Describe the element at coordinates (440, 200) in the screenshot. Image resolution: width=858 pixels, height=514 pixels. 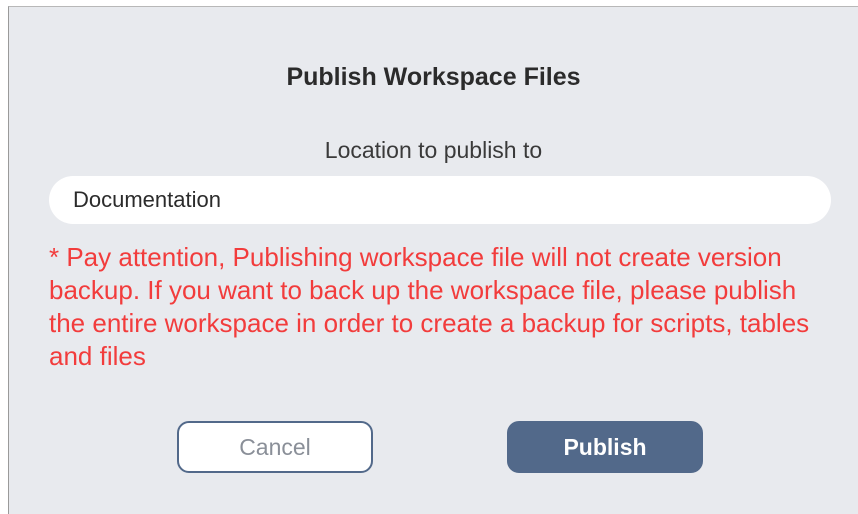
I see `location-input` at that location.